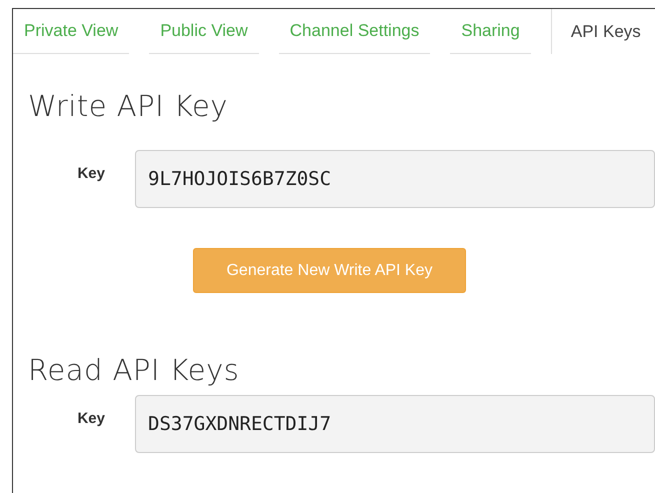  Describe the element at coordinates (490, 31) in the screenshot. I see `tab: Sharing` at that location.